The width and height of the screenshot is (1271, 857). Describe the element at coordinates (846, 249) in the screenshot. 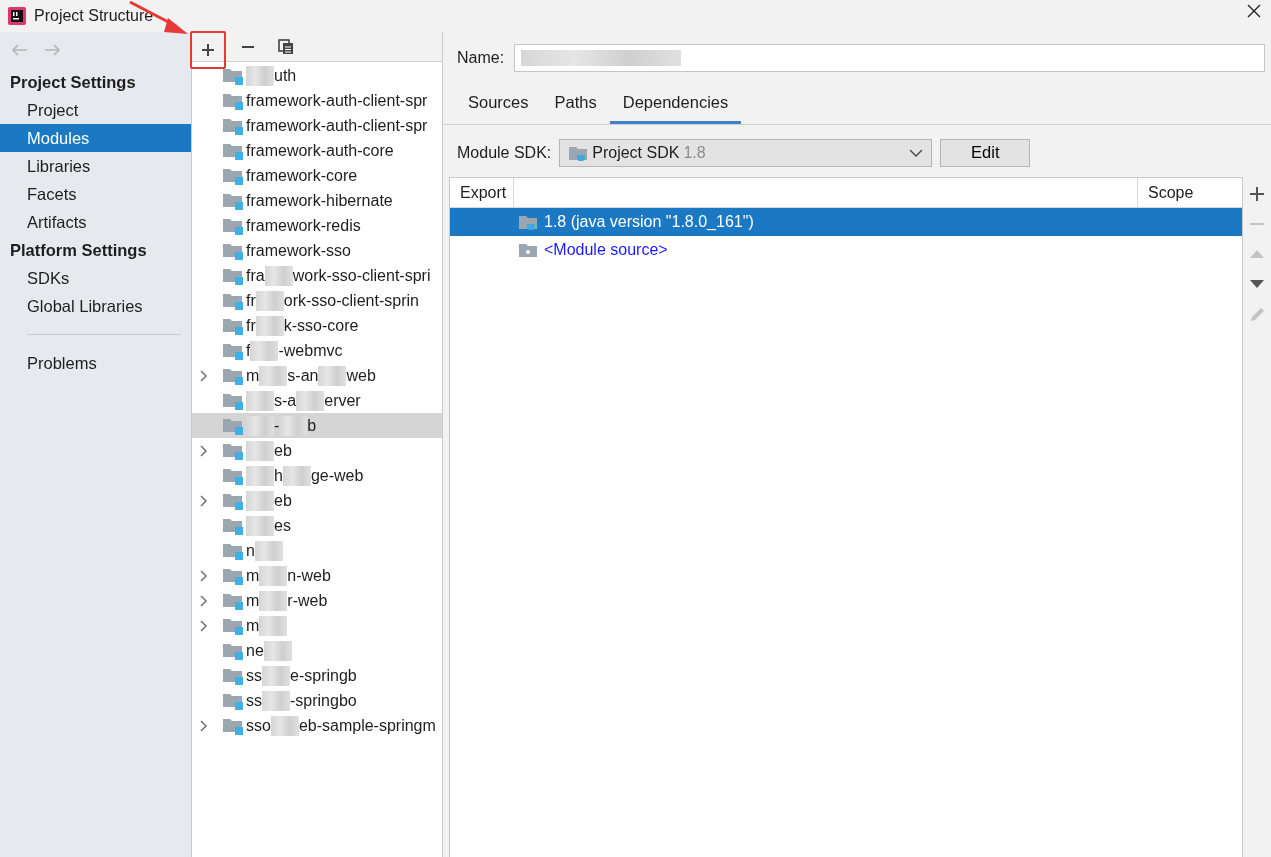

I see `dependency-row: <Module source>` at that location.